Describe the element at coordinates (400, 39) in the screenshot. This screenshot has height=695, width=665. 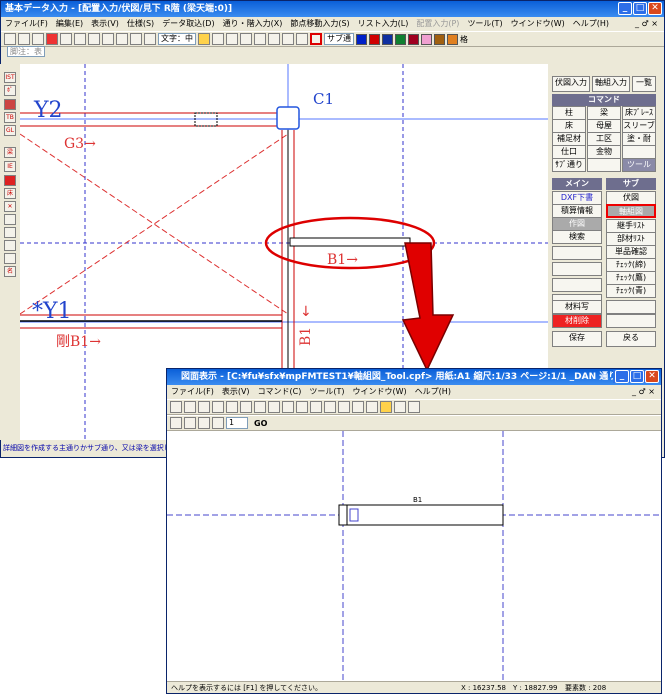
I see `color-green` at that location.